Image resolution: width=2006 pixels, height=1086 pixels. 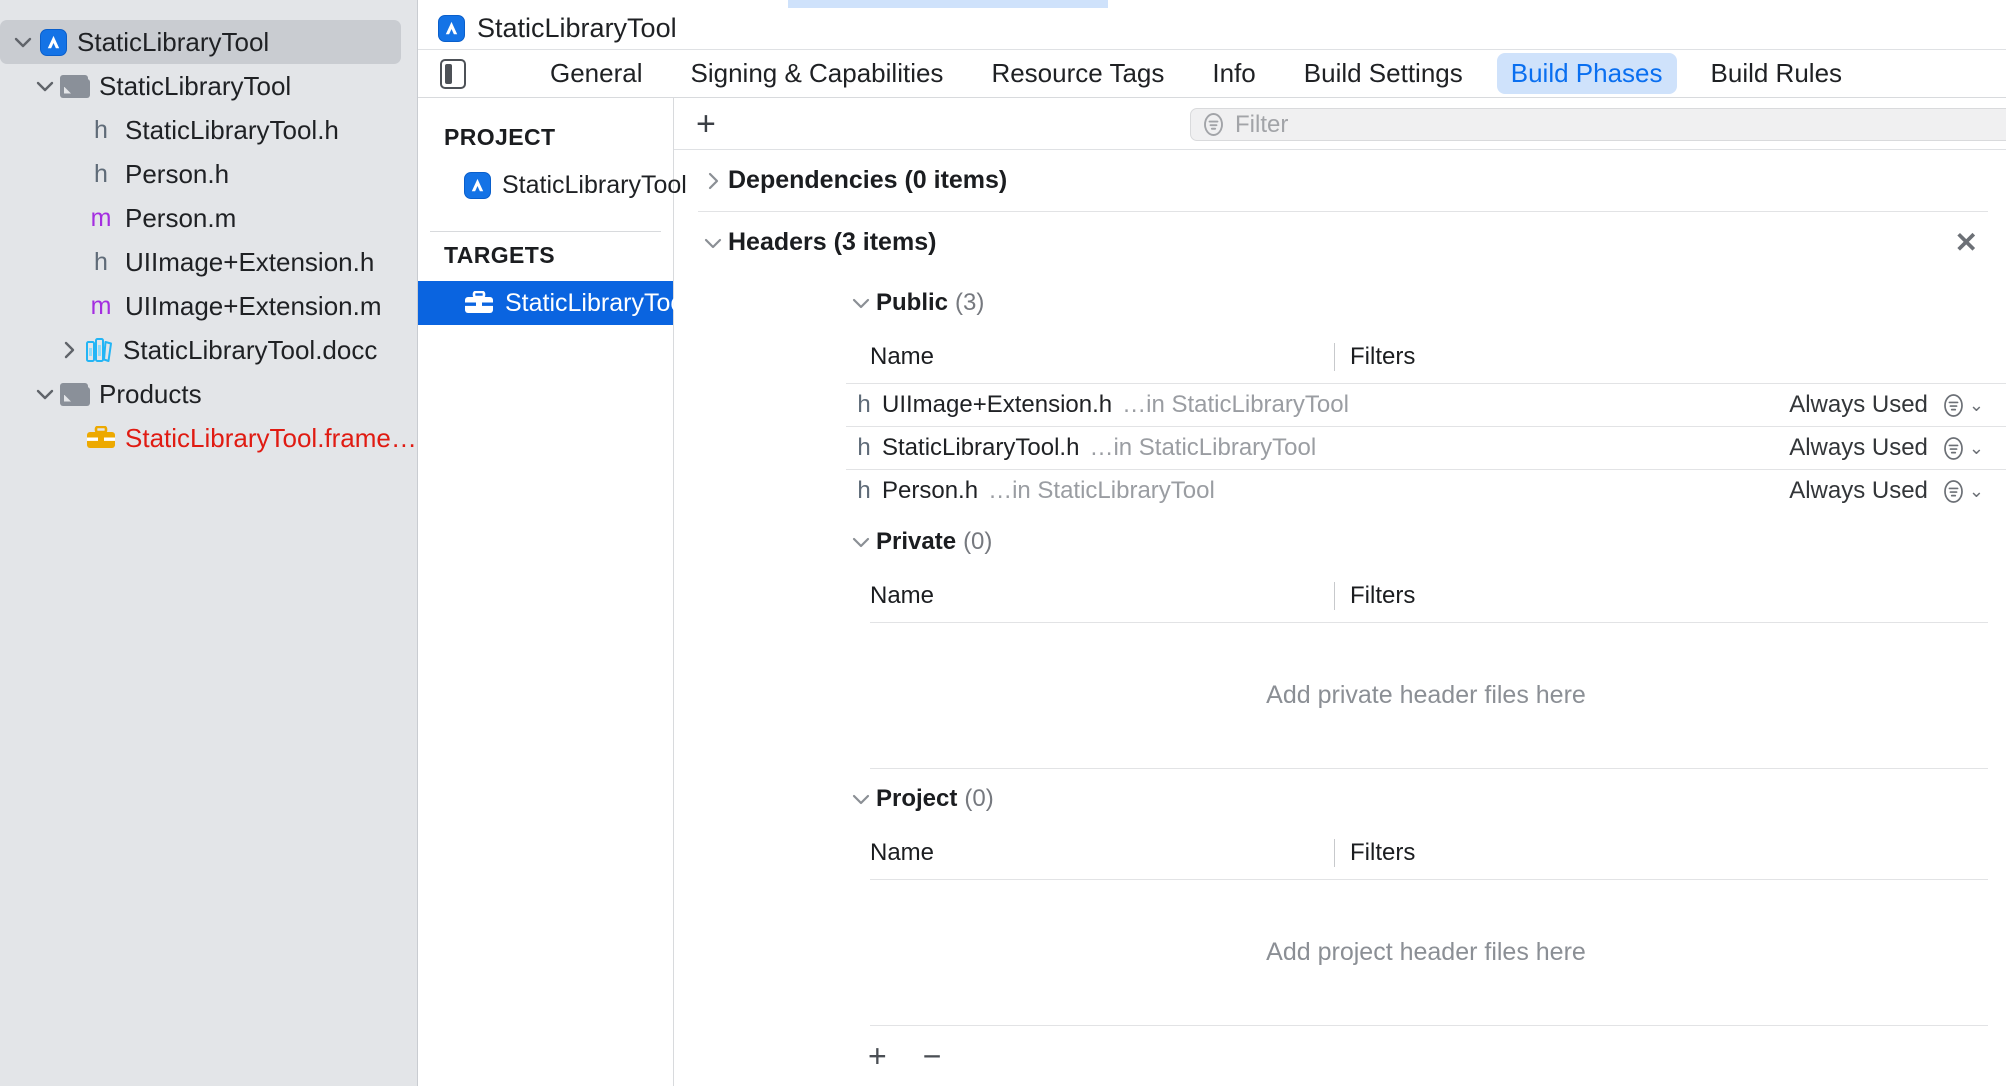 What do you see at coordinates (917, 798) in the screenshot?
I see `subsection-name: Project` at bounding box center [917, 798].